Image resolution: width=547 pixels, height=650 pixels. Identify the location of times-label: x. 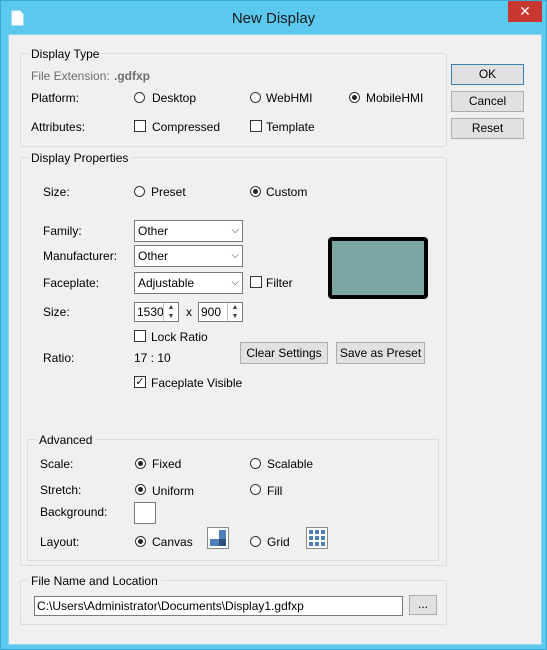
(189, 312).